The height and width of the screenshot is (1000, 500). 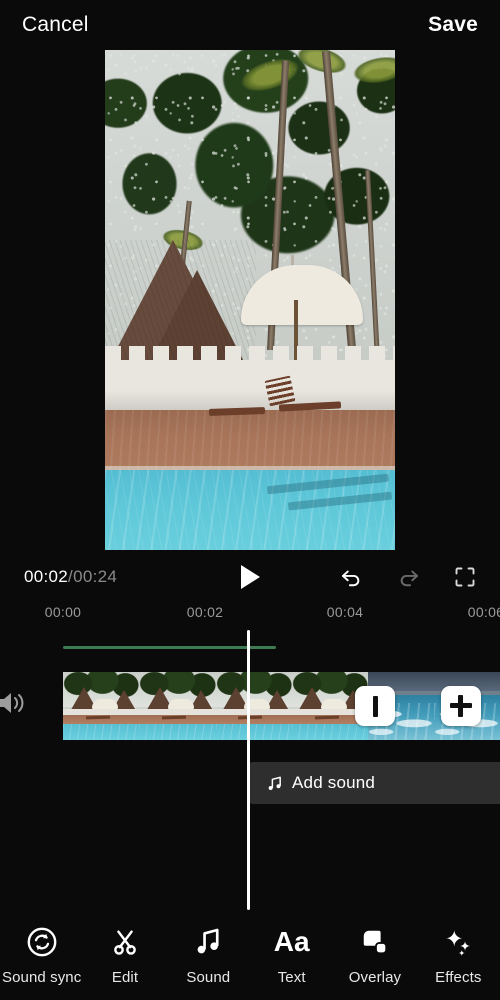 What do you see at coordinates (250, 25) in the screenshot?
I see `top-bar: Cancel Save` at bounding box center [250, 25].